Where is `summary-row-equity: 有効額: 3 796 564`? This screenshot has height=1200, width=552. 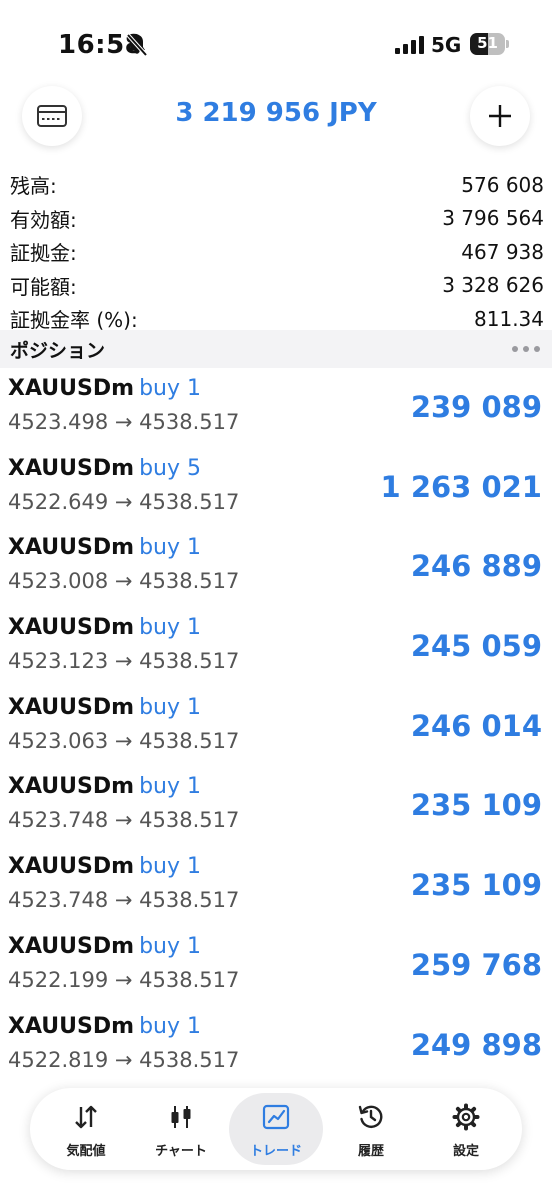 summary-row-equity: 有効額: 3 796 564 is located at coordinates (277, 219).